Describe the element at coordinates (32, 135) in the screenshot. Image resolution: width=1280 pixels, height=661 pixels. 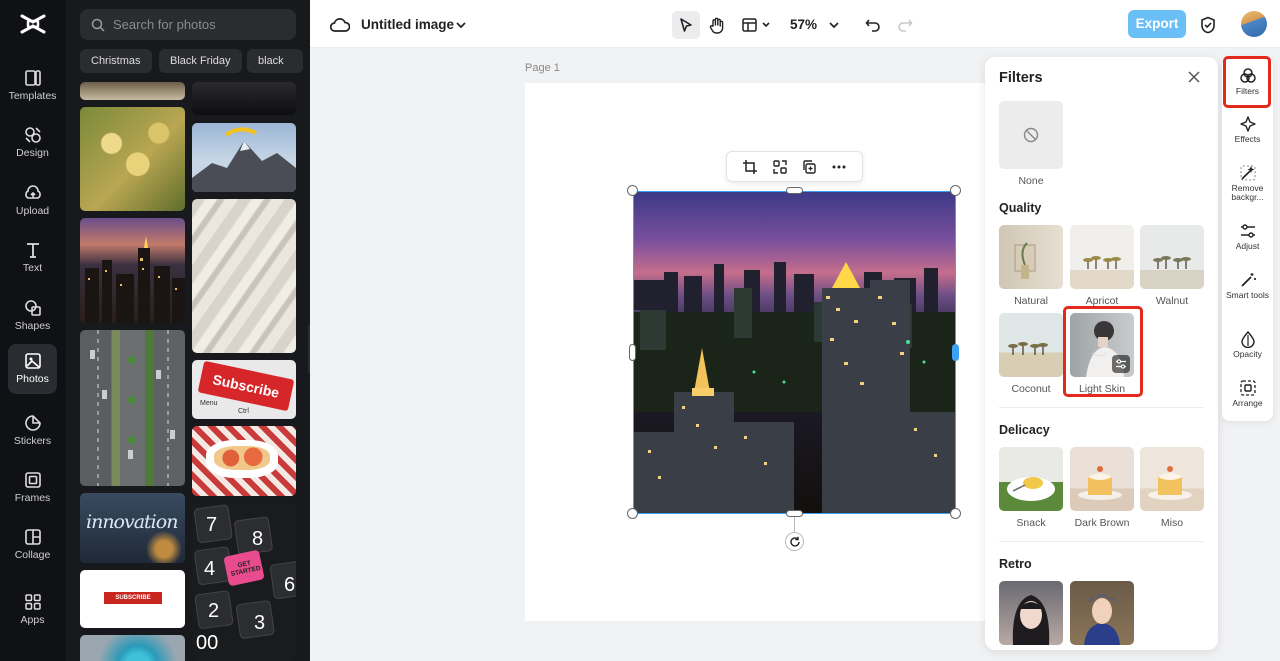
I see `design-icon` at that location.